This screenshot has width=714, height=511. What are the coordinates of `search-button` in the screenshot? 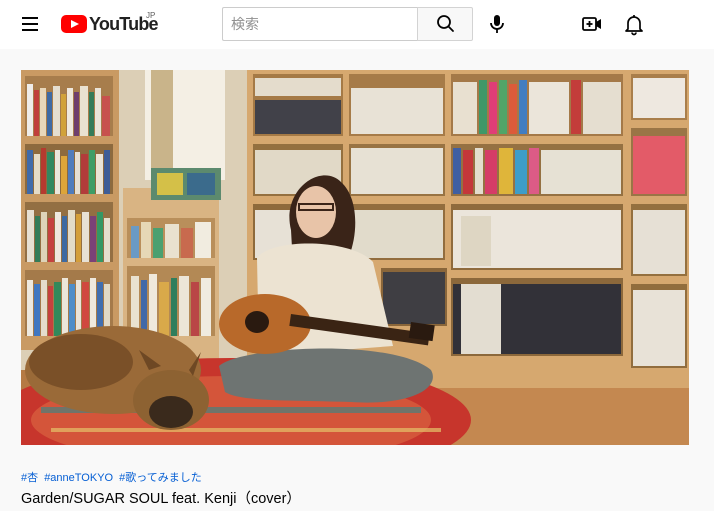 It's located at (445, 24).